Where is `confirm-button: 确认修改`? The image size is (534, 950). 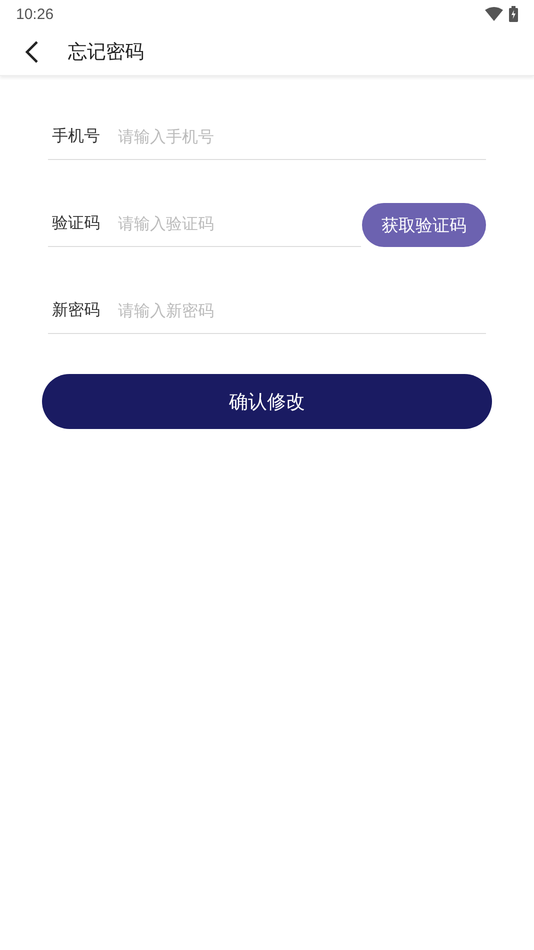
confirm-button: 确认修改 is located at coordinates (267, 401).